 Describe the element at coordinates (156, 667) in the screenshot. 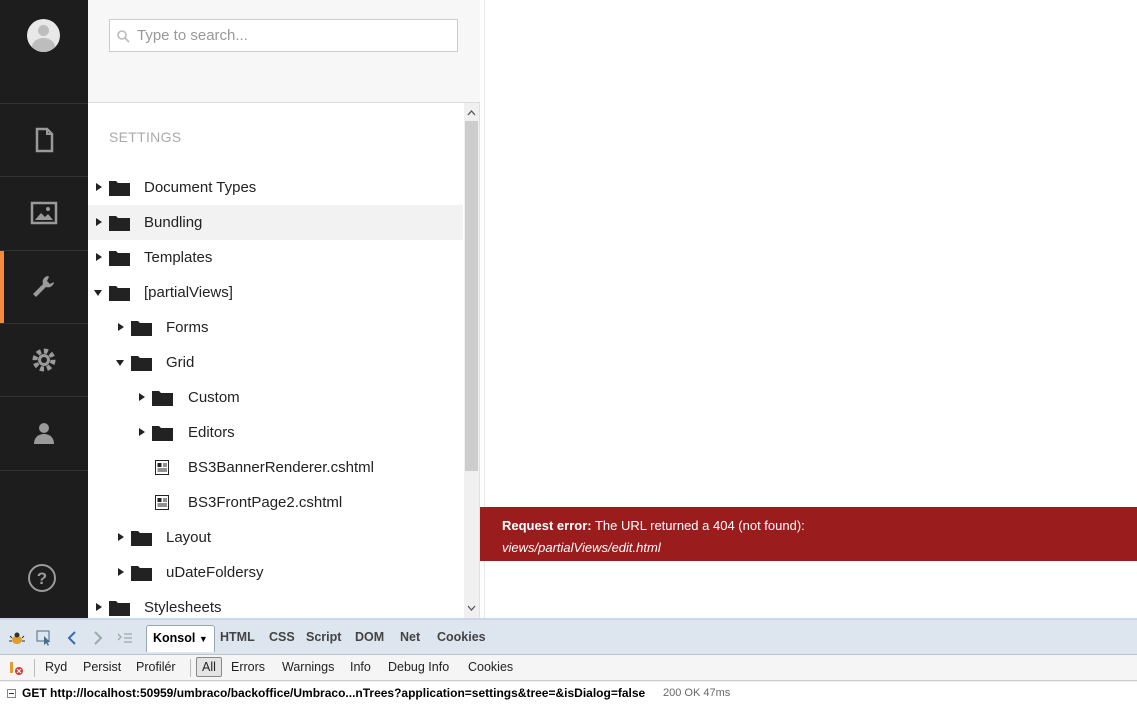

I see `profile-button: Profilér` at that location.